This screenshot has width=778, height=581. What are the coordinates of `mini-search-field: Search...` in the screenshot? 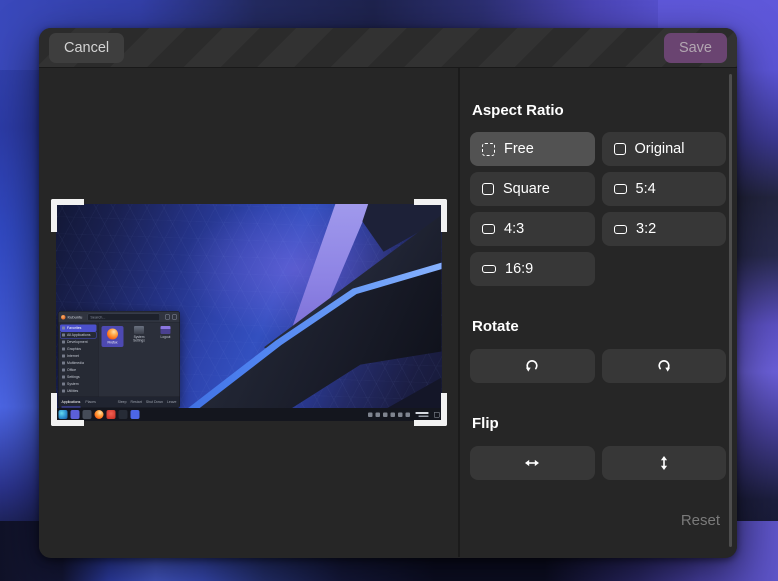 It's located at (123, 317).